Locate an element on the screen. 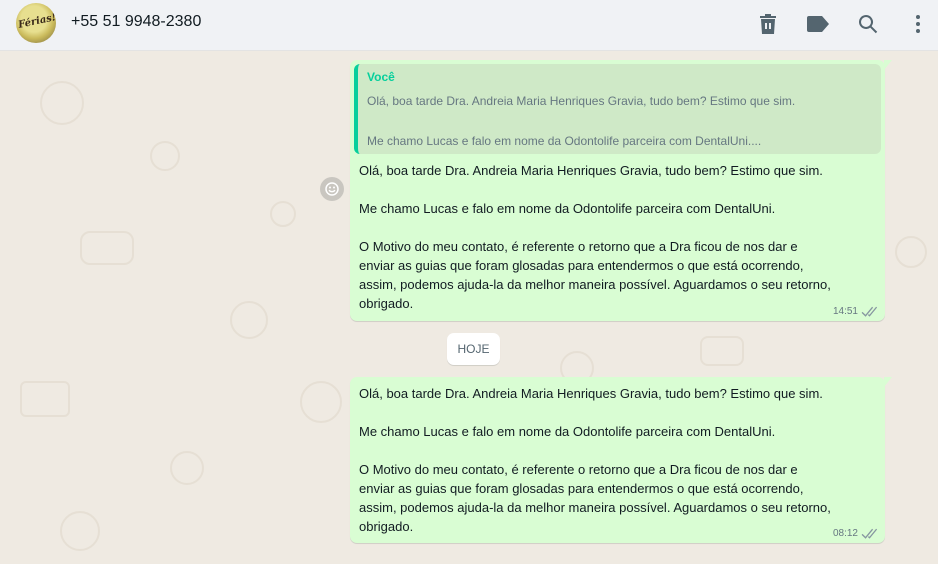  smiley-icon is located at coordinates (332, 189).